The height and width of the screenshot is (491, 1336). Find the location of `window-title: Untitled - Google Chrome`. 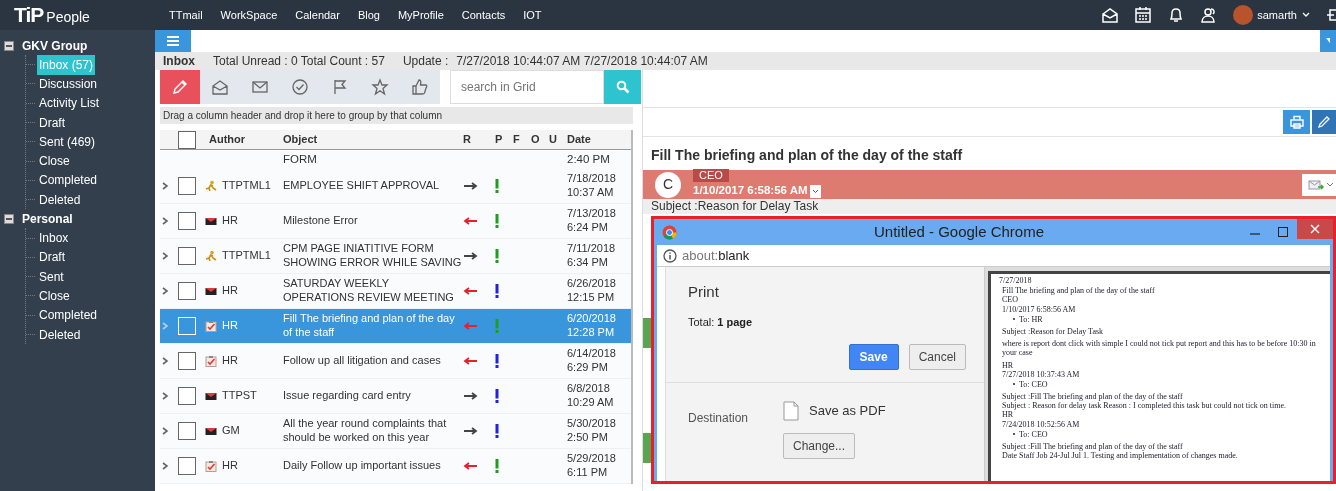

window-title: Untitled - Google Chrome is located at coordinates (959, 231).